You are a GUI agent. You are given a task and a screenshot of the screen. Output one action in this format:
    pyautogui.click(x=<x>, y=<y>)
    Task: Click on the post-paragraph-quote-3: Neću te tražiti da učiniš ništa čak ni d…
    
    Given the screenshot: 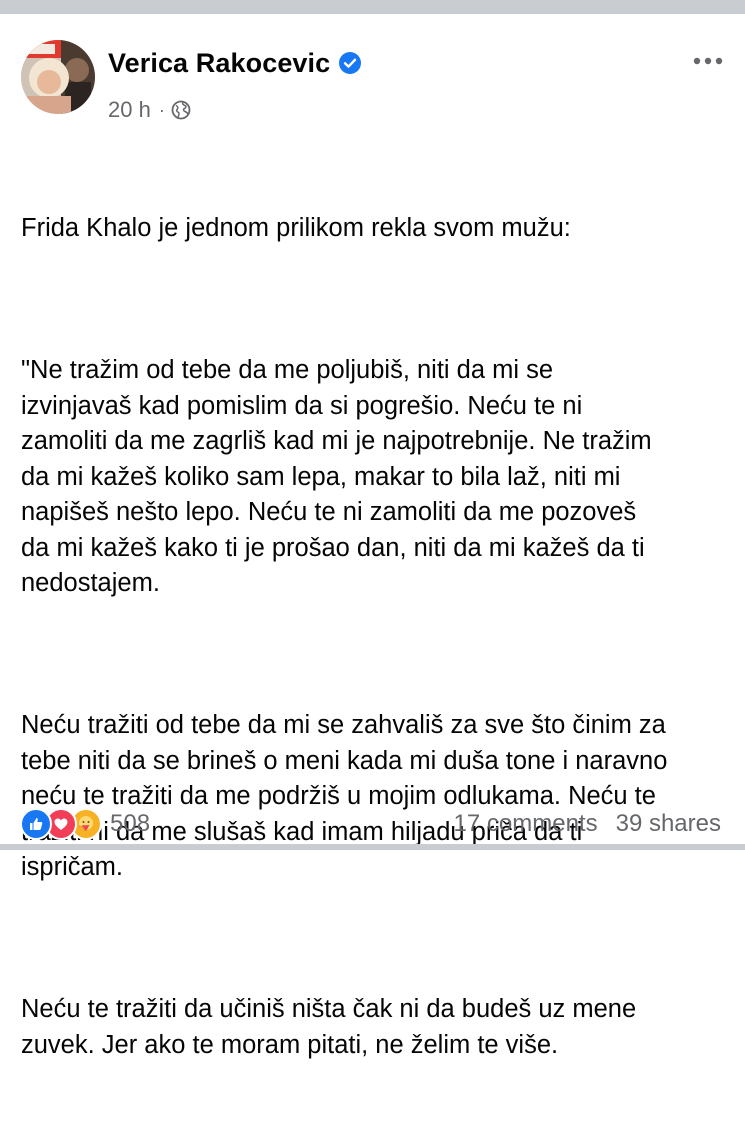 What is the action you would take?
    pyautogui.click(x=329, y=1027)
    